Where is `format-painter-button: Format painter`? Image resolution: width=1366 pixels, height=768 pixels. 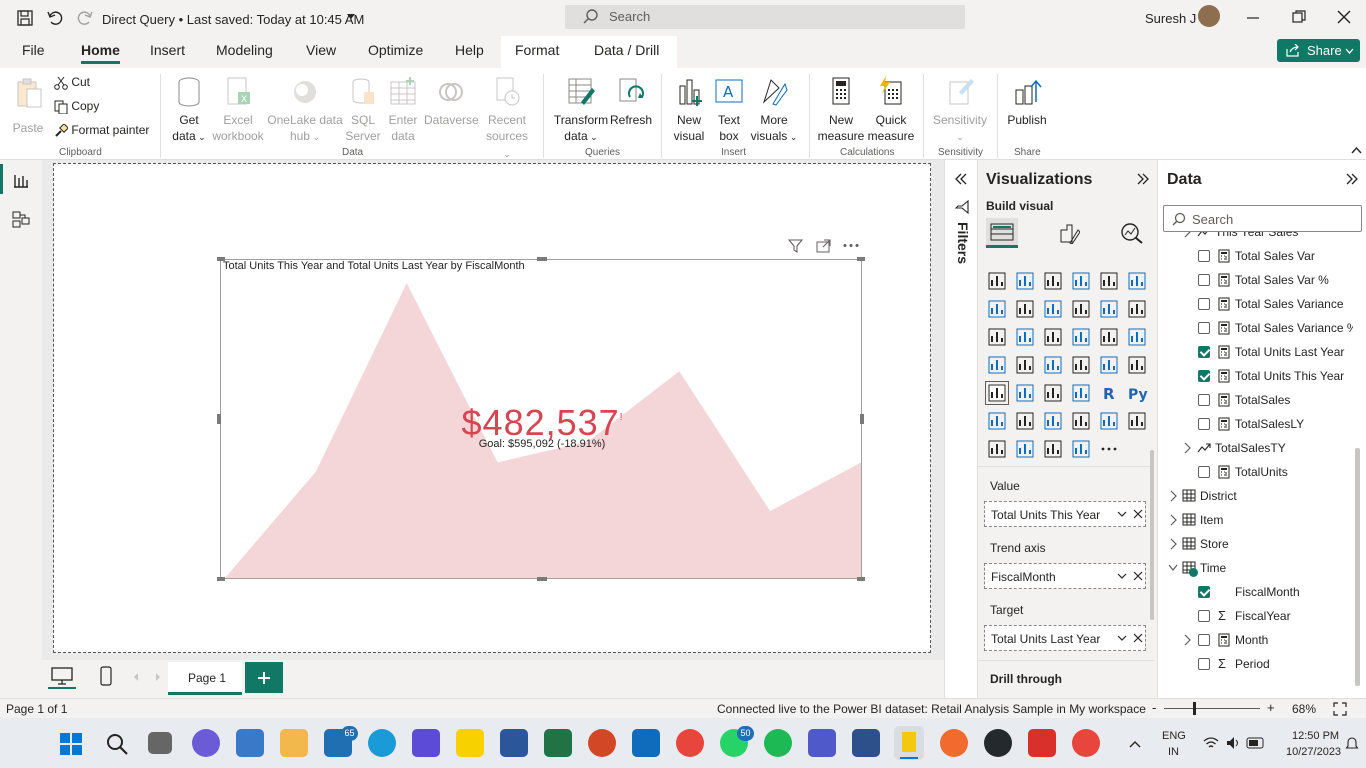
format-painter-button: Format painter is located at coordinates (101, 130).